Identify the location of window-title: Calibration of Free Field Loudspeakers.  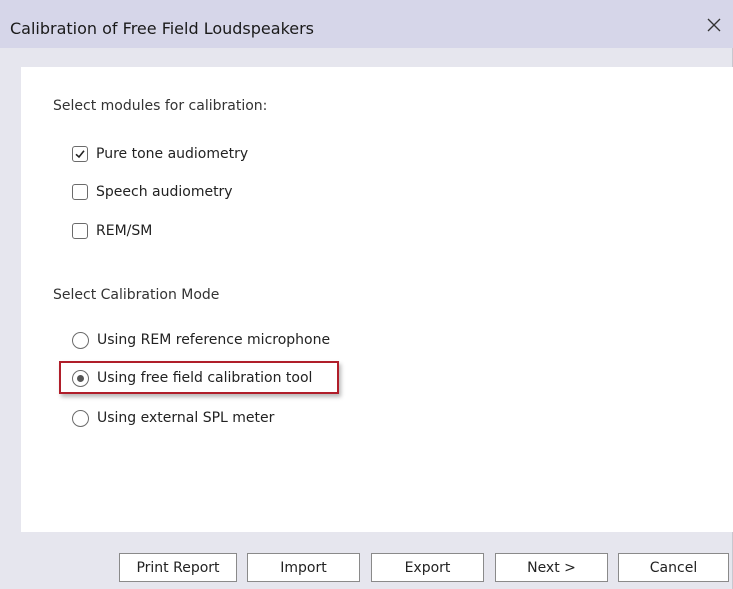
(162, 28).